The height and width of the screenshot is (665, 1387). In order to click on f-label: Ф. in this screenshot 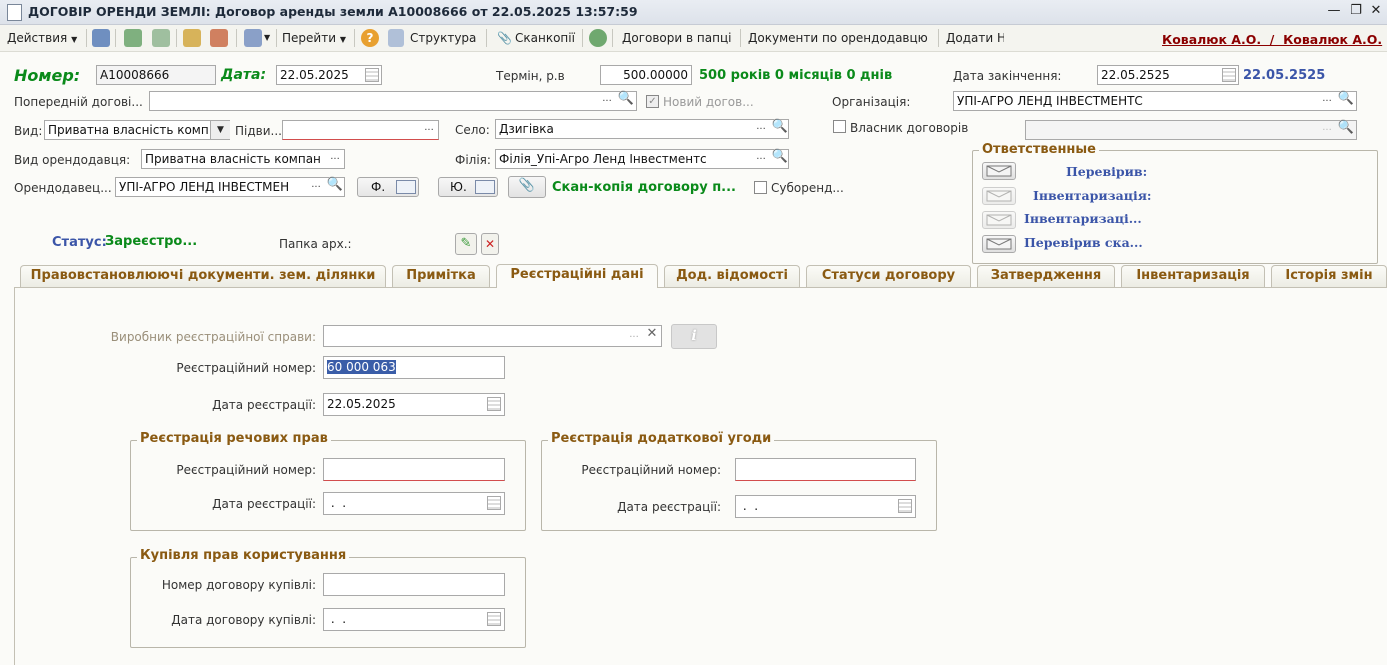, I will do `click(378, 187)`.